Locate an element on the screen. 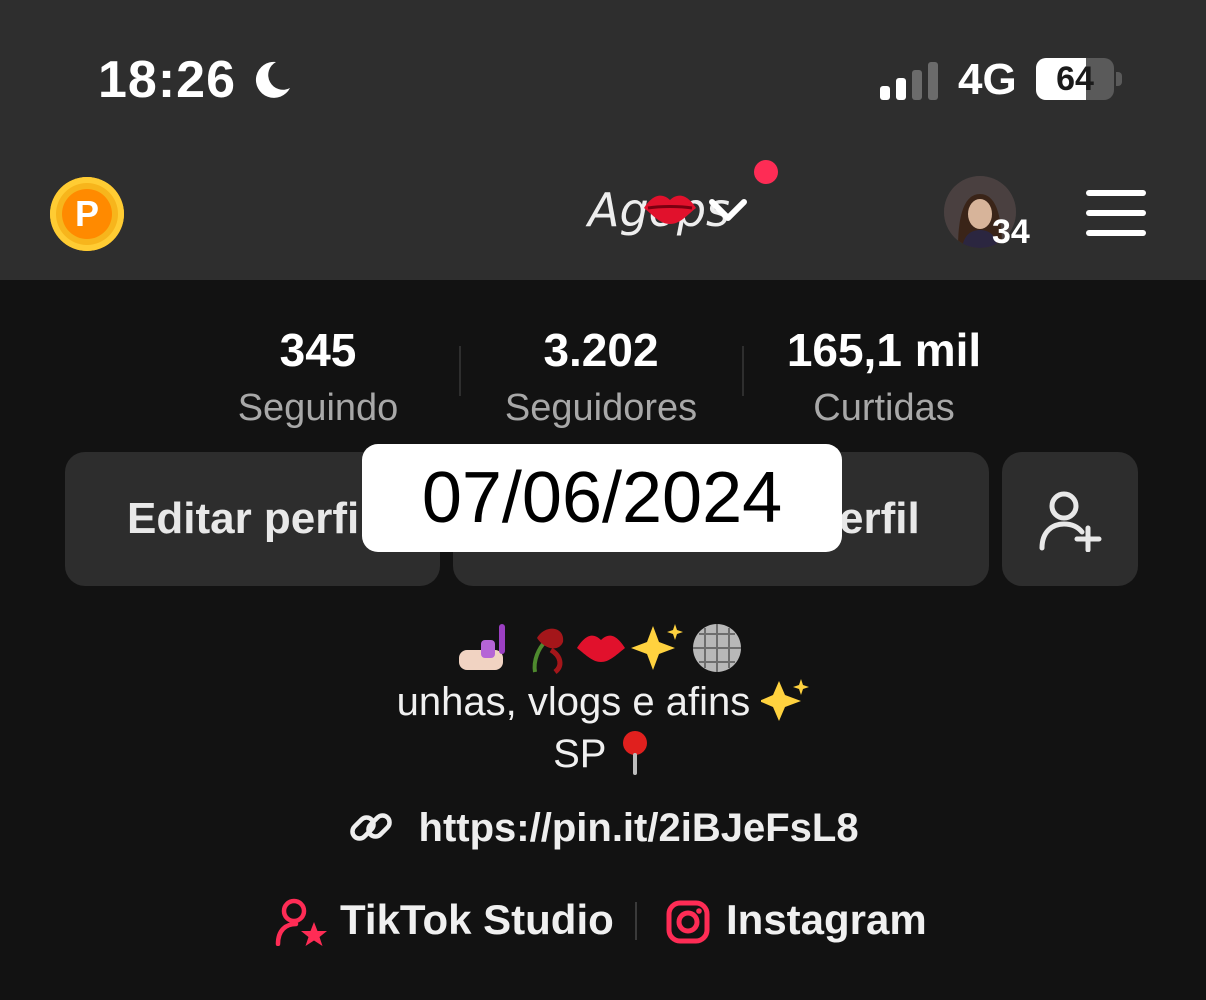 Image resolution: width=1206 pixels, height=1000 pixels. bio-emoji-line is located at coordinates (603, 648).